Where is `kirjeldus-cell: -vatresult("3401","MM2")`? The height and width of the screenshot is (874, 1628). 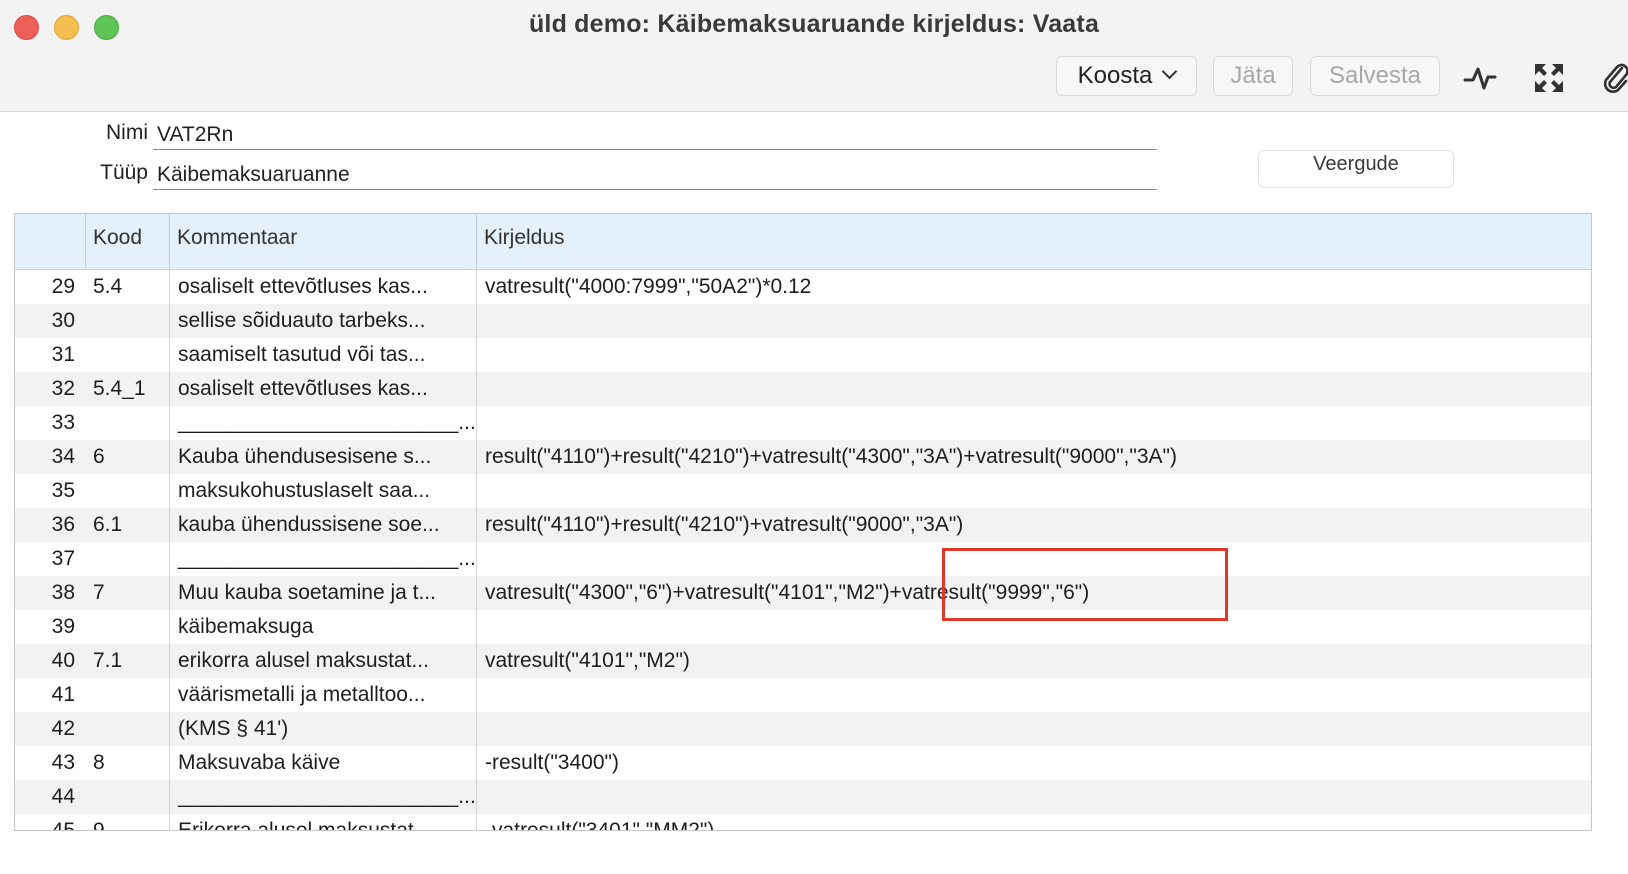
kirjeldus-cell: -vatresult("3401","MM2") is located at coordinates (1033, 822).